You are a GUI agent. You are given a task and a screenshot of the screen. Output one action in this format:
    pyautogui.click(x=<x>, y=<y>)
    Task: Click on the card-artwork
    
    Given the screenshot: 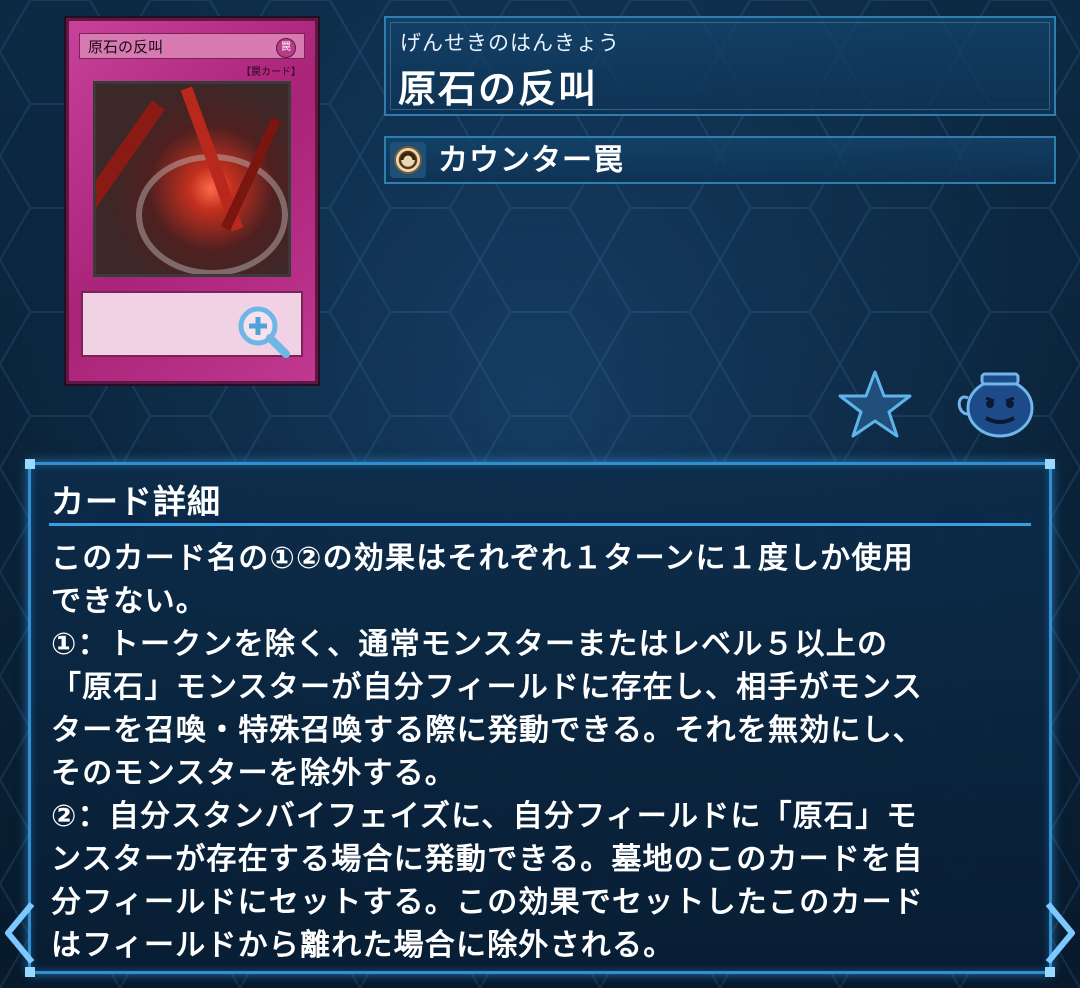 What is the action you would take?
    pyautogui.click(x=192, y=179)
    